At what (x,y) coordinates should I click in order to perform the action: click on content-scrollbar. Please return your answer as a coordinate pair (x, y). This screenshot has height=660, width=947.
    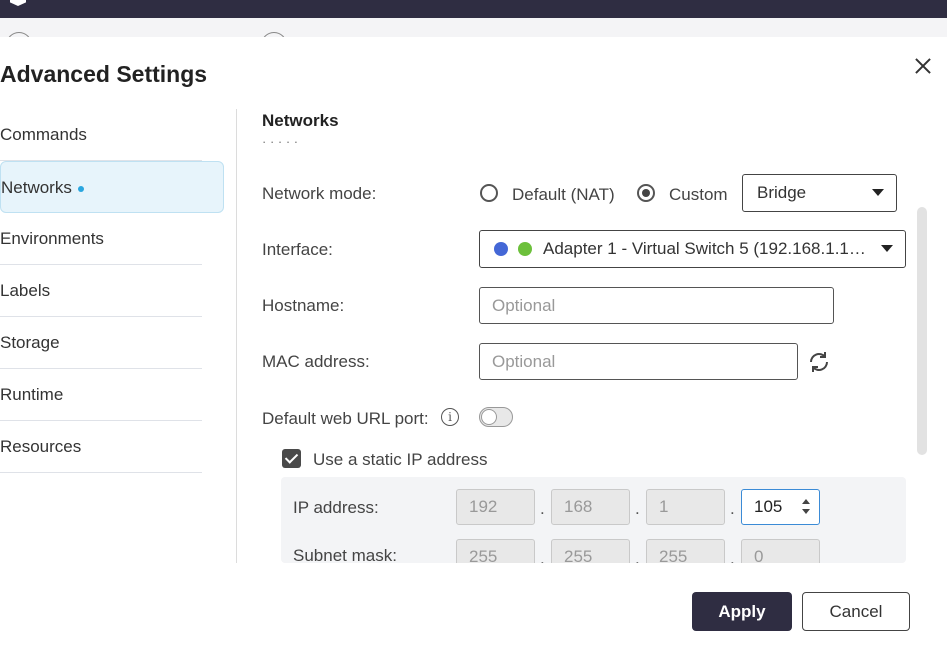
    Looking at the image, I should click on (922, 331).